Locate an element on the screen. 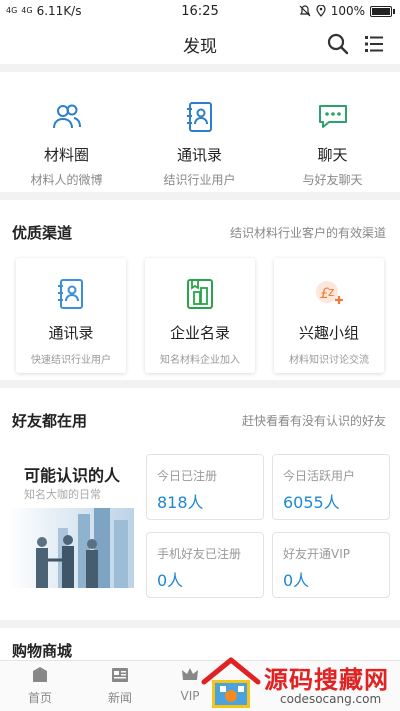 The image size is (400, 711). section-subtitle: 赶快看看有没有认识的好友 is located at coordinates (313, 421).